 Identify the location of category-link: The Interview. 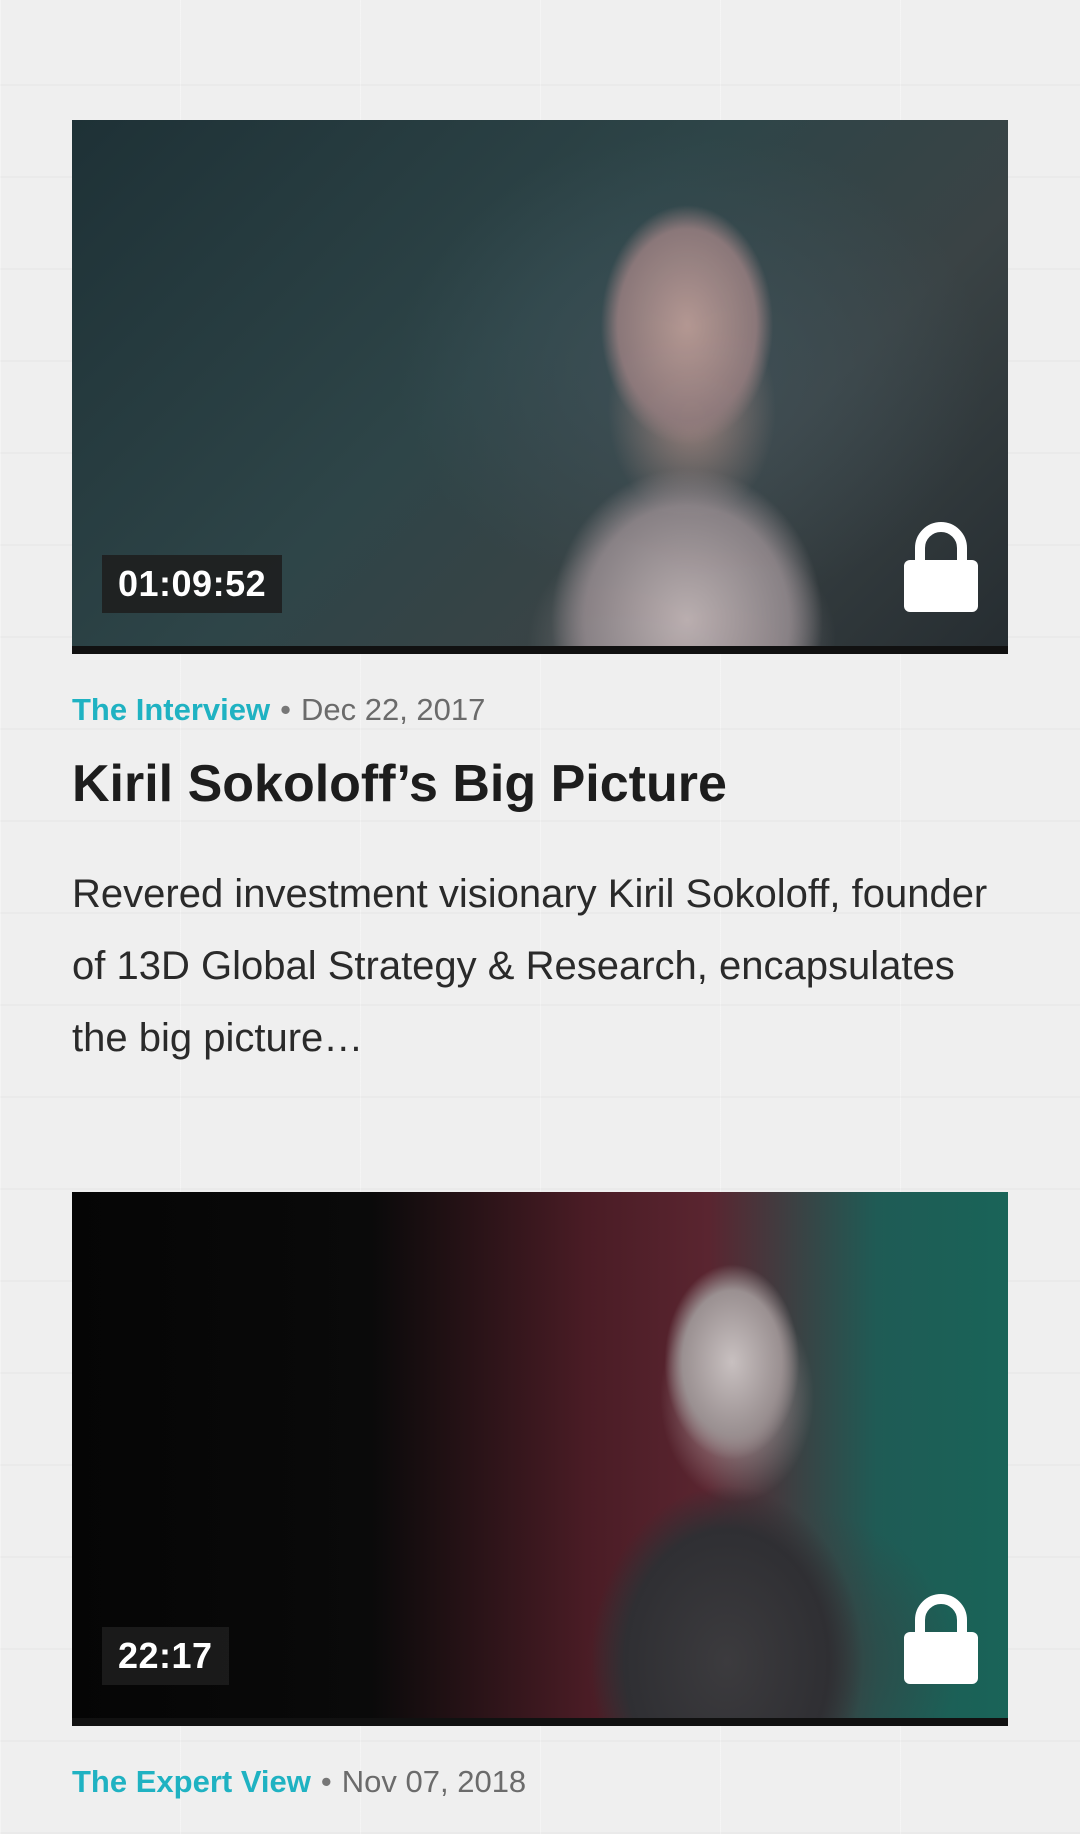
(171, 709).